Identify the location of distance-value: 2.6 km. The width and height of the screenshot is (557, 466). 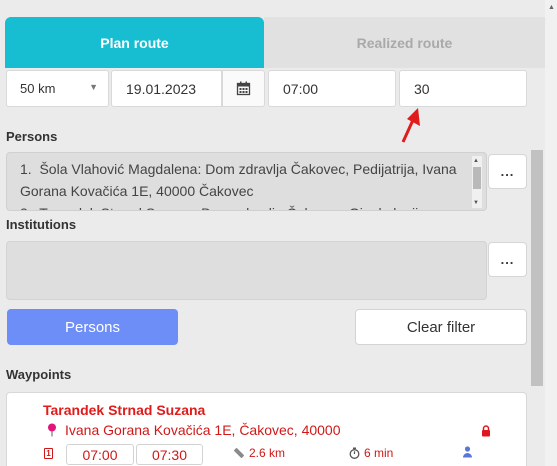
(267, 453).